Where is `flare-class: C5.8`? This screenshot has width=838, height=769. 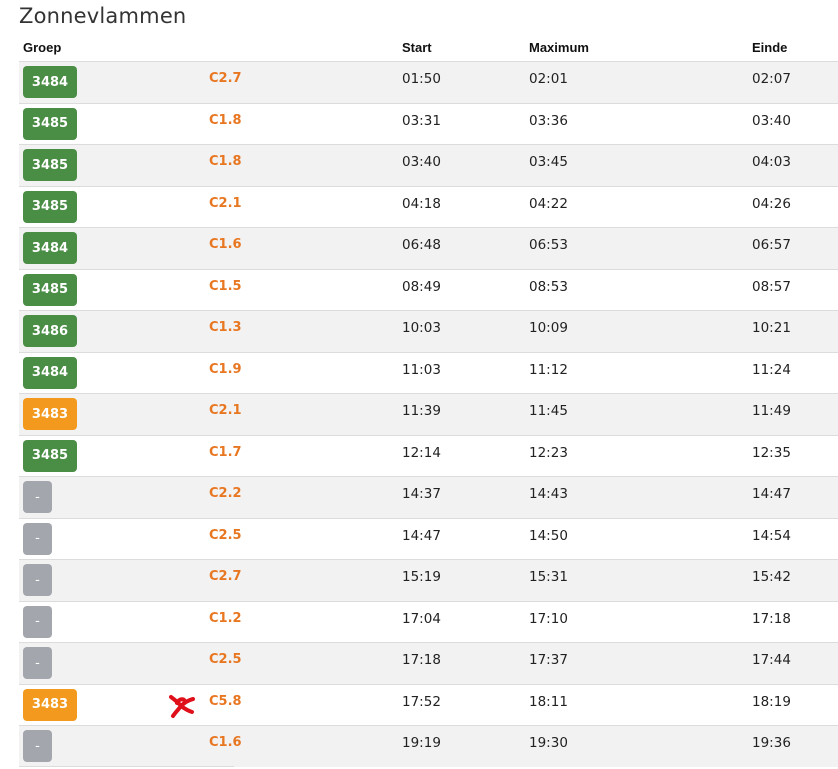 flare-class: C5.8 is located at coordinates (225, 701).